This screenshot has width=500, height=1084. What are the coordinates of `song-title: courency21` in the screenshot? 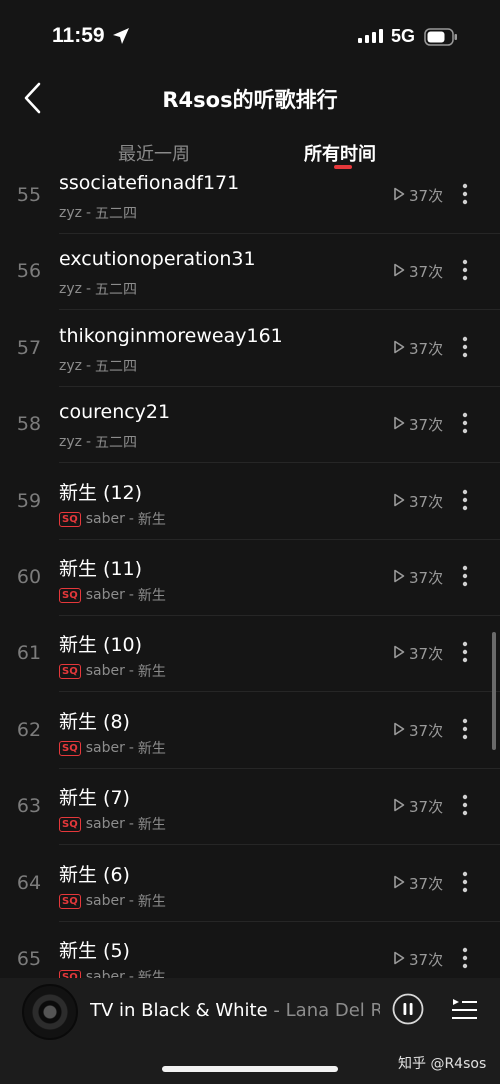 It's located at (115, 412).